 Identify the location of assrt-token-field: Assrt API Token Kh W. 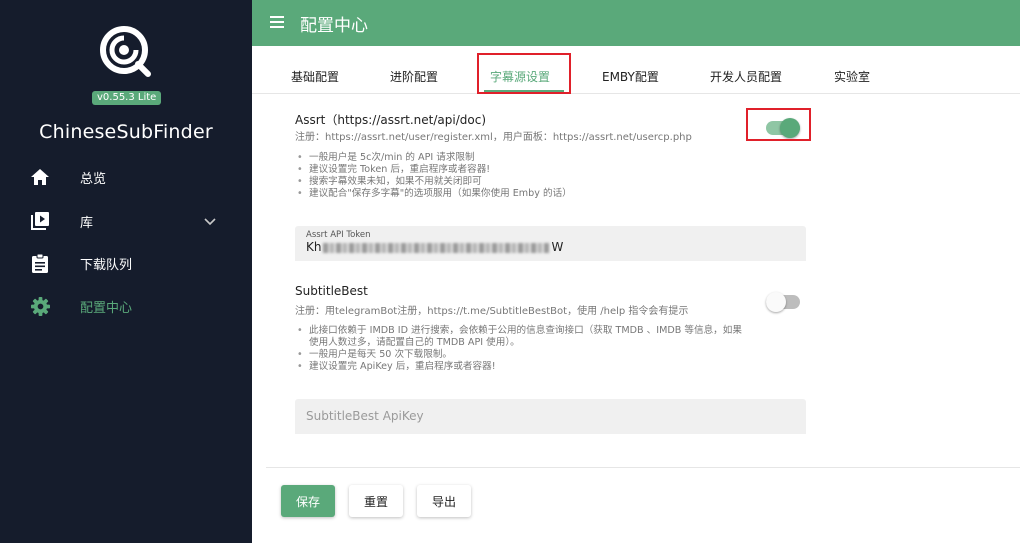
(550, 243).